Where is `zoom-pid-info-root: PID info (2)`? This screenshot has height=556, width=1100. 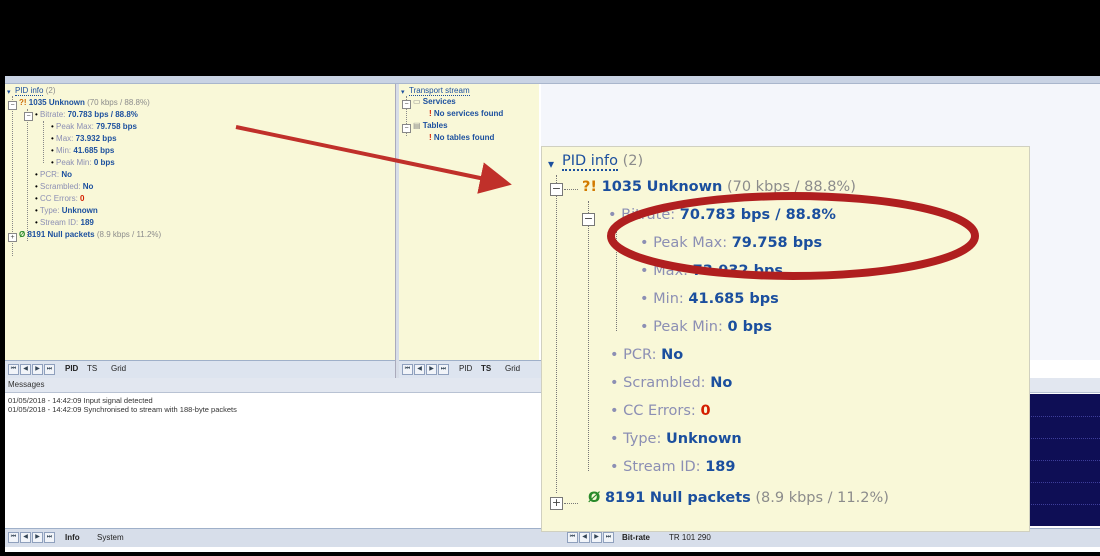 zoom-pid-info-root: PID info (2) is located at coordinates (603, 162).